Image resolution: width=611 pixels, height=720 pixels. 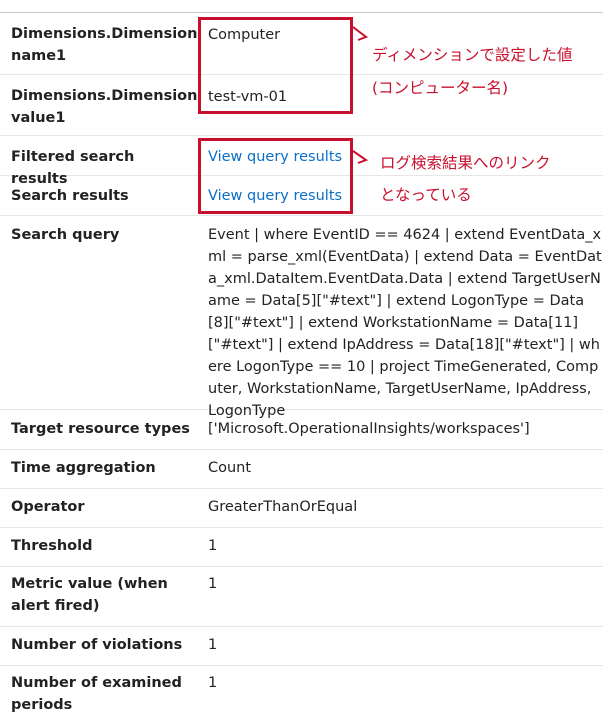 What do you see at coordinates (440, 88) in the screenshot?
I see `dimension-annotation-line2: (コンピューター名)` at bounding box center [440, 88].